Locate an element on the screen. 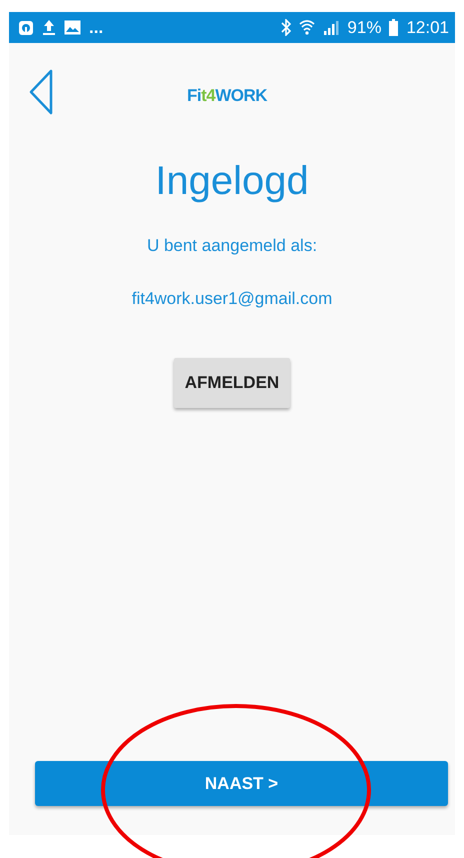 The width and height of the screenshot is (464, 858). bluetooth-icon is located at coordinates (286, 27).